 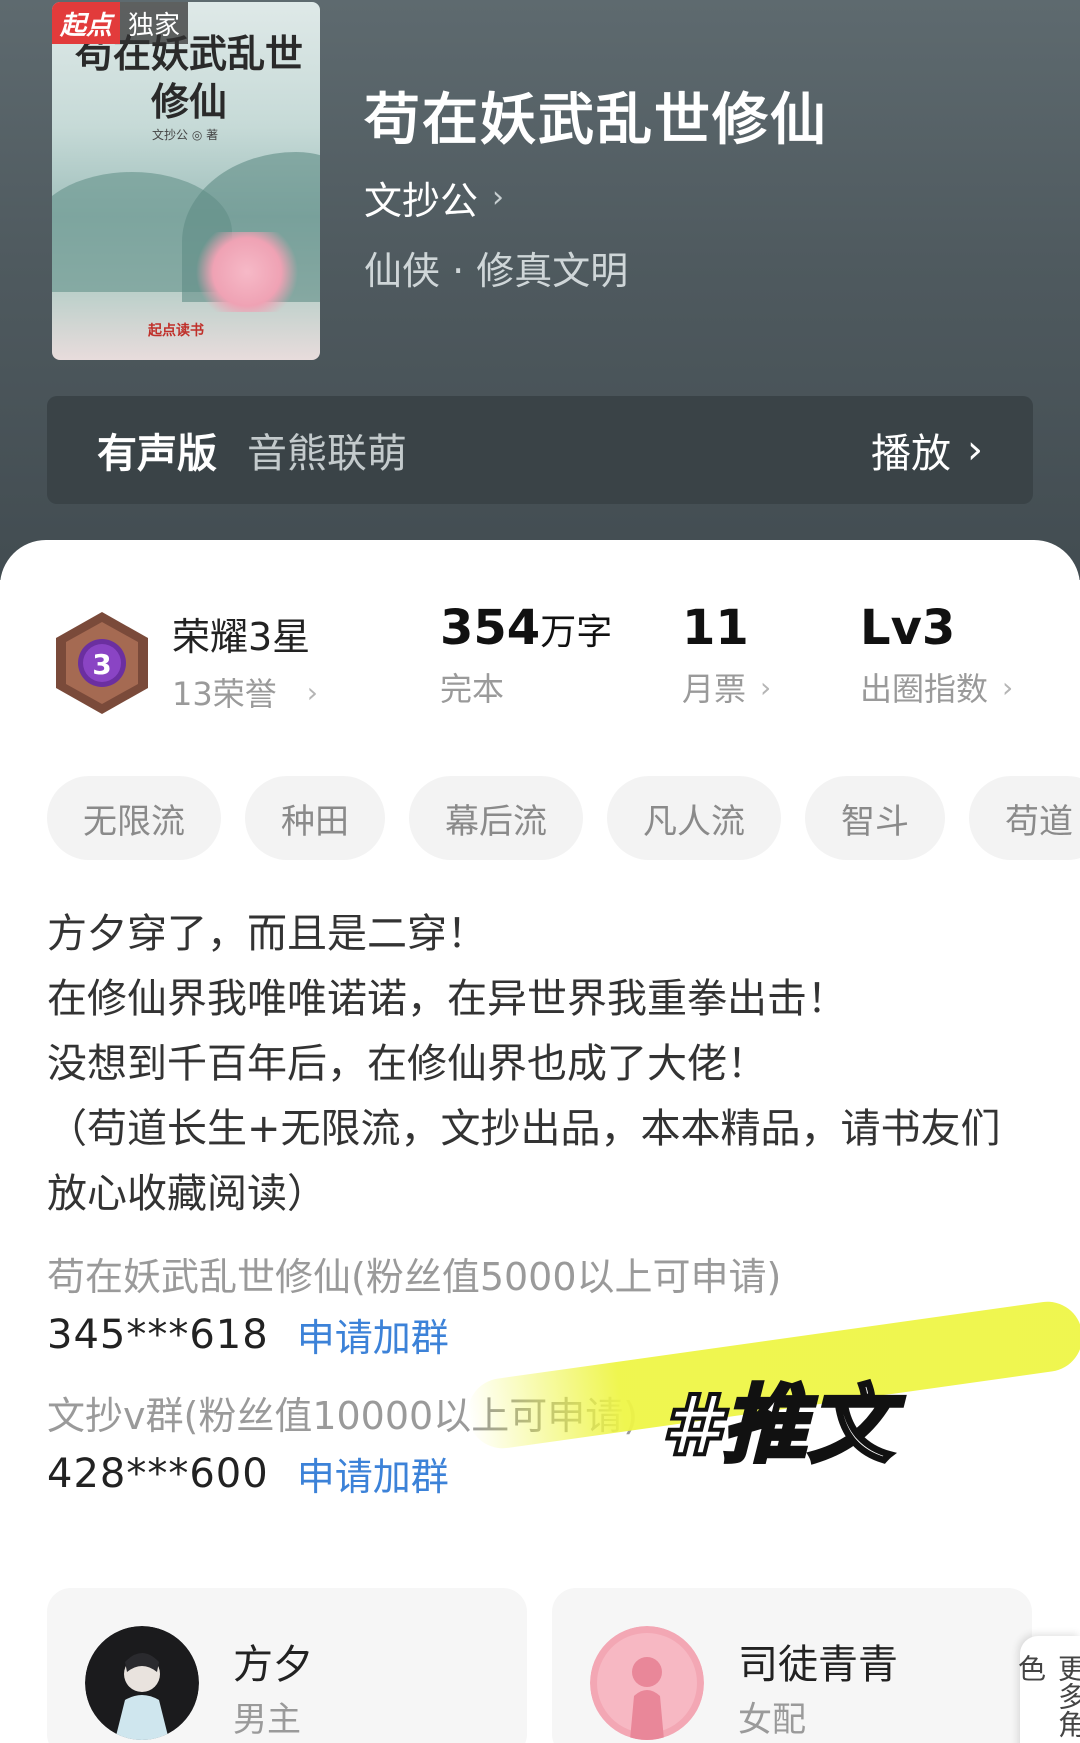 I want to click on tag-list: 无限流 种田 幕后流 凡人流 智斗 苟道, so click(x=563, y=818).